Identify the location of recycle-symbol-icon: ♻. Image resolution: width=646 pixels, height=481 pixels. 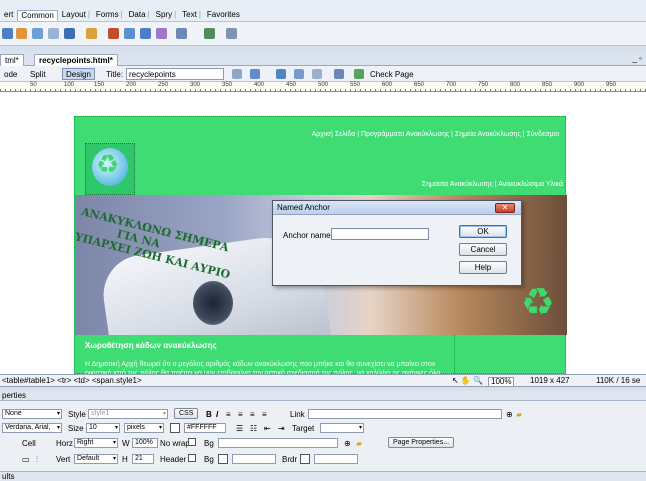
(108, 165).